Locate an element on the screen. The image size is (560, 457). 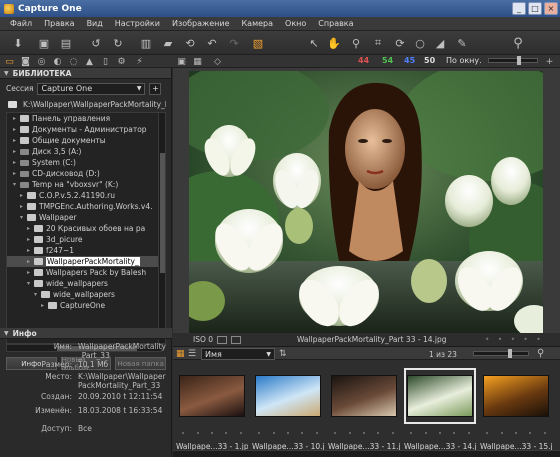
capture-icon: ▣ is located at coordinates (44, 43).